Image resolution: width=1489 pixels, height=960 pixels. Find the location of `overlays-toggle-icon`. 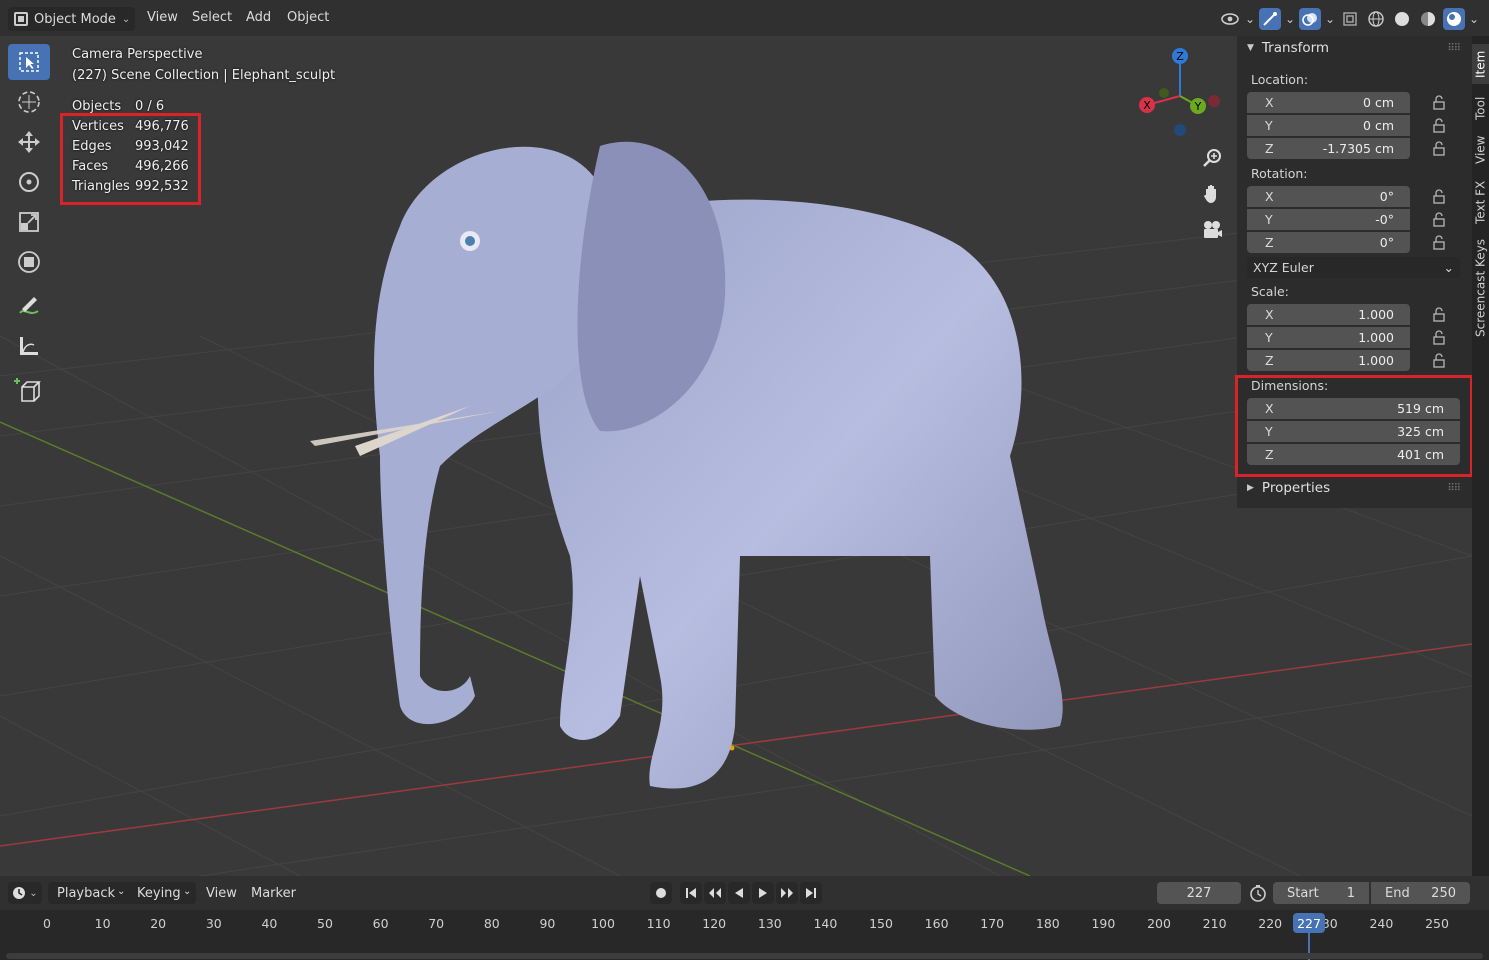

overlays-toggle-icon is located at coordinates (1310, 19).